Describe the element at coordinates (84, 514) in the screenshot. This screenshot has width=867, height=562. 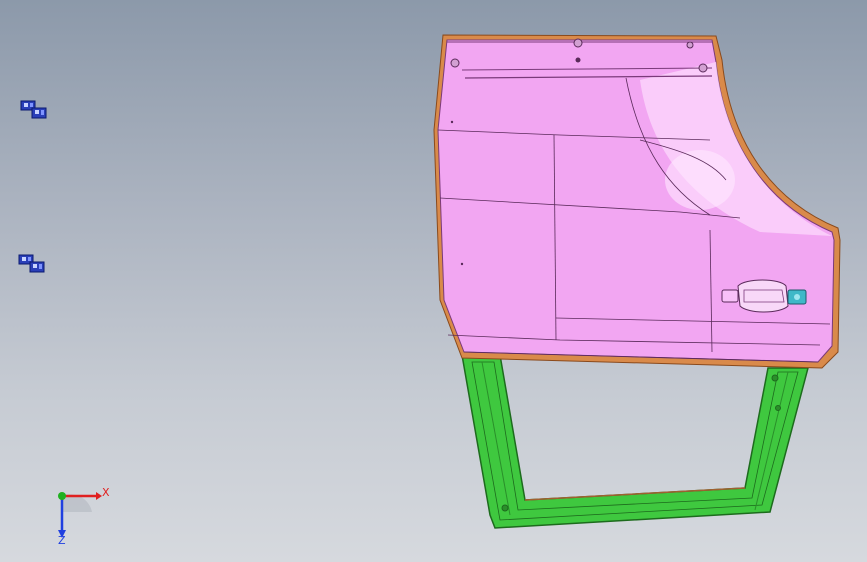
I see `axis-compass: X Z` at that location.